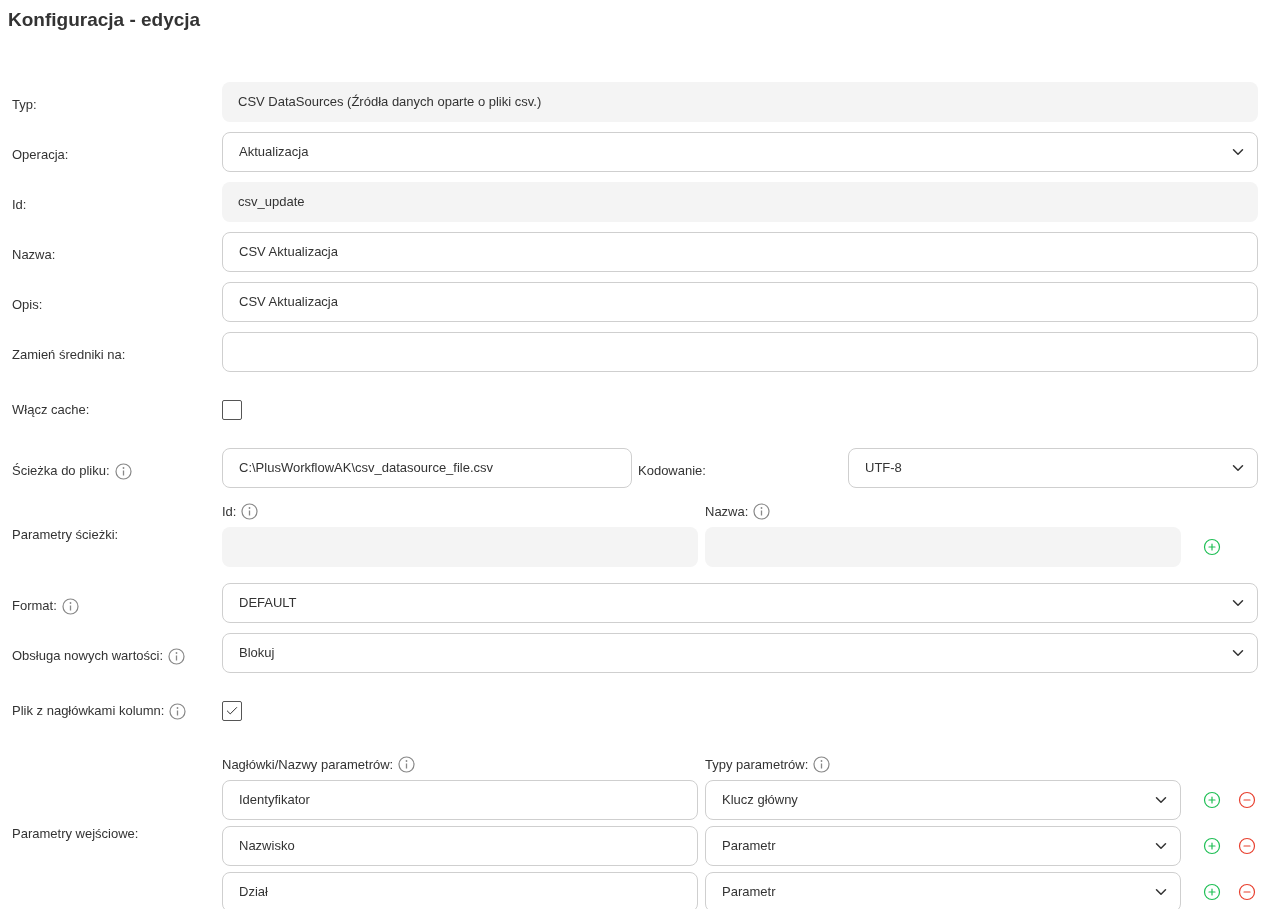 This screenshot has height=909, width=1267. I want to click on field-label: Ścieżka do pliku:, so click(61, 471).